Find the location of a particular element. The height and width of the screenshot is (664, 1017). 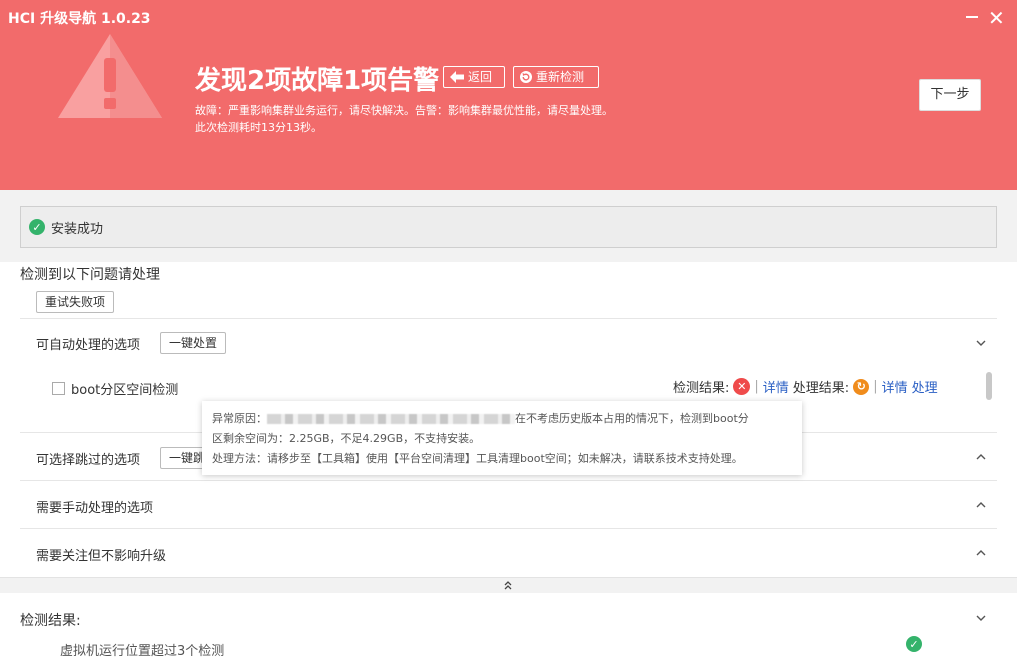

list-item-boot-check: boot分区空间检测 is located at coordinates (115, 388).